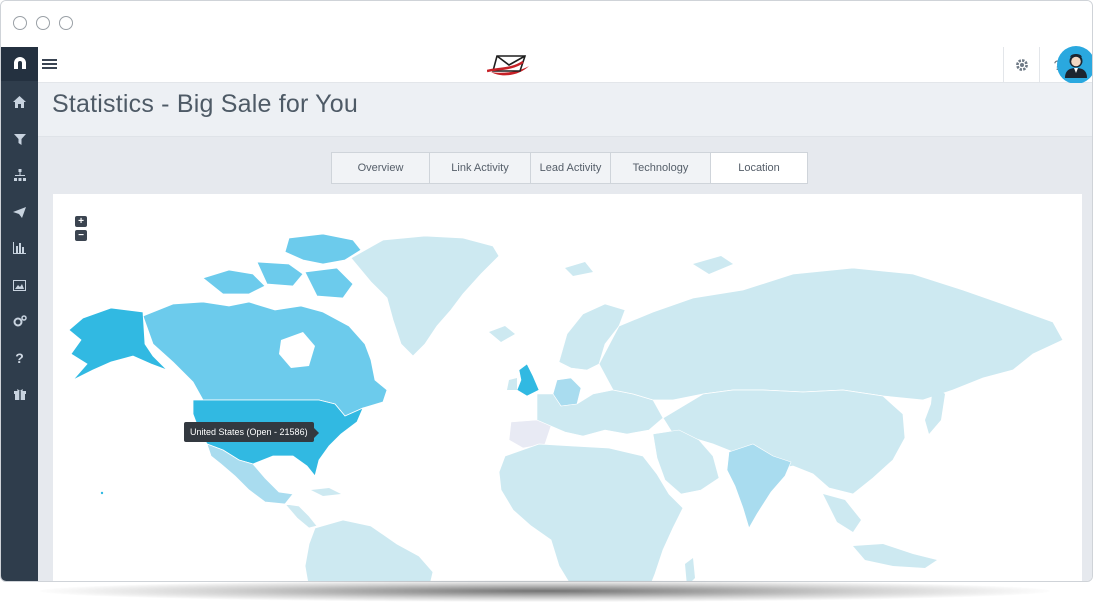  I want to click on zoom-in-button: +, so click(81, 221).